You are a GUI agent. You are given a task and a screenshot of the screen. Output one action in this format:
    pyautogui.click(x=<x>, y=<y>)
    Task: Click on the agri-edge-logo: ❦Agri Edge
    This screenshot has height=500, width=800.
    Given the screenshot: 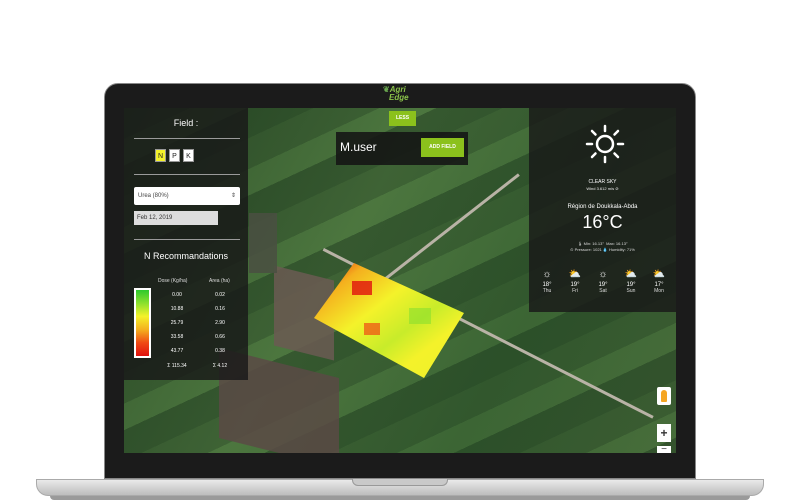 What is the action you would take?
    pyautogui.click(x=396, y=93)
    